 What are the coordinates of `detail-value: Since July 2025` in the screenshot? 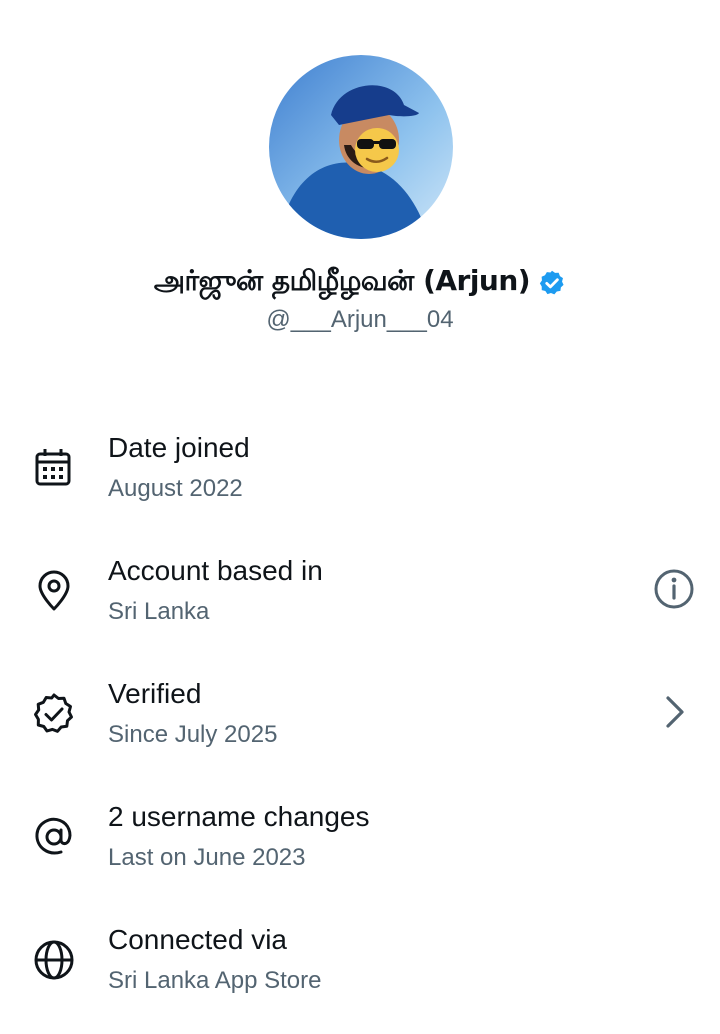 It's located at (193, 734).